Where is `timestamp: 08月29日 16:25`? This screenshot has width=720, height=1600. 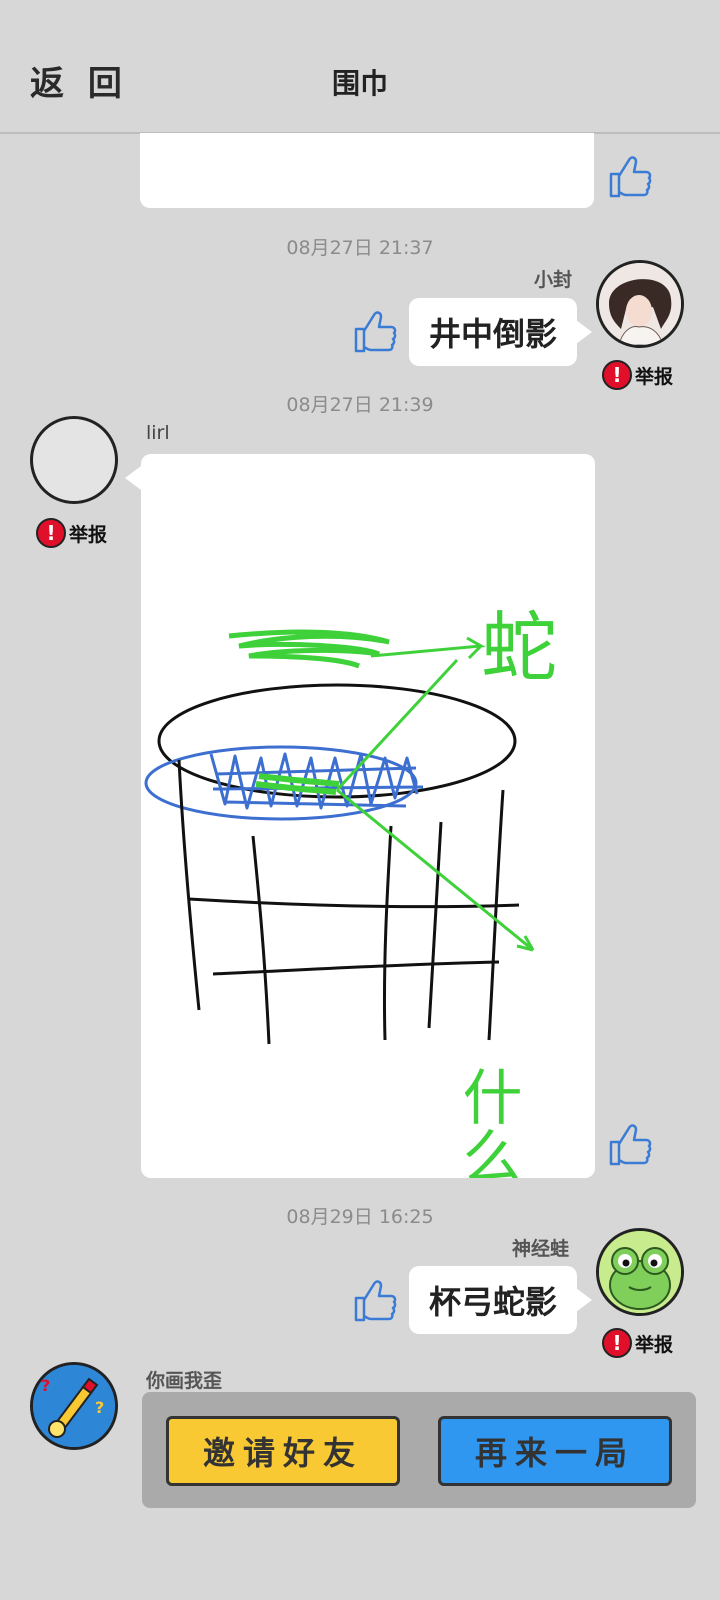 timestamp: 08月29日 16:25 is located at coordinates (360, 1217).